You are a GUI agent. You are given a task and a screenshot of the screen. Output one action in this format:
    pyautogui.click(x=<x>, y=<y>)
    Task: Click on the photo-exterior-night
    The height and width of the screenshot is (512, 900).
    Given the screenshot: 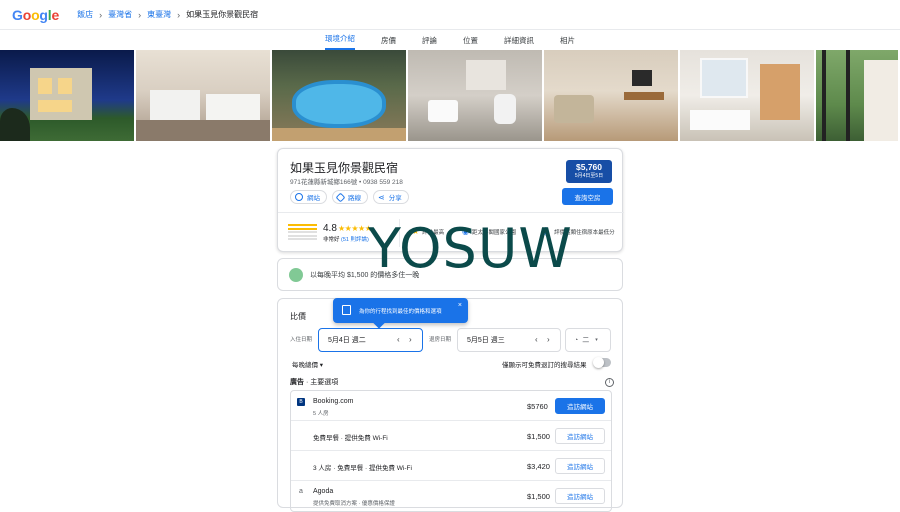 What is the action you would take?
    pyautogui.click(x=67, y=95)
    